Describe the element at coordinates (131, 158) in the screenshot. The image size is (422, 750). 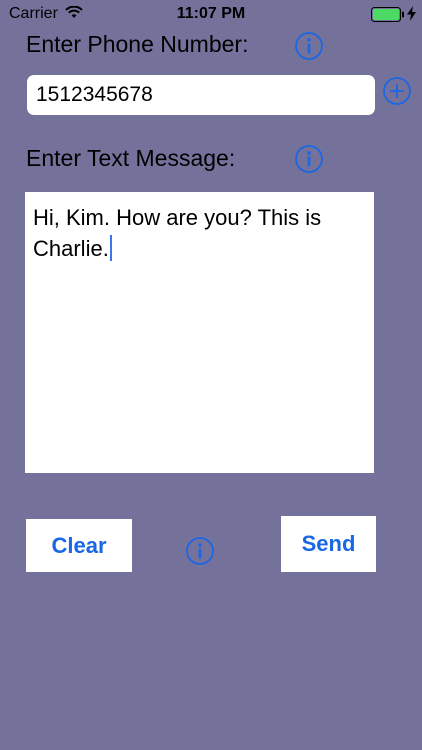
I see `message-label: Enter Text Message:` at that location.